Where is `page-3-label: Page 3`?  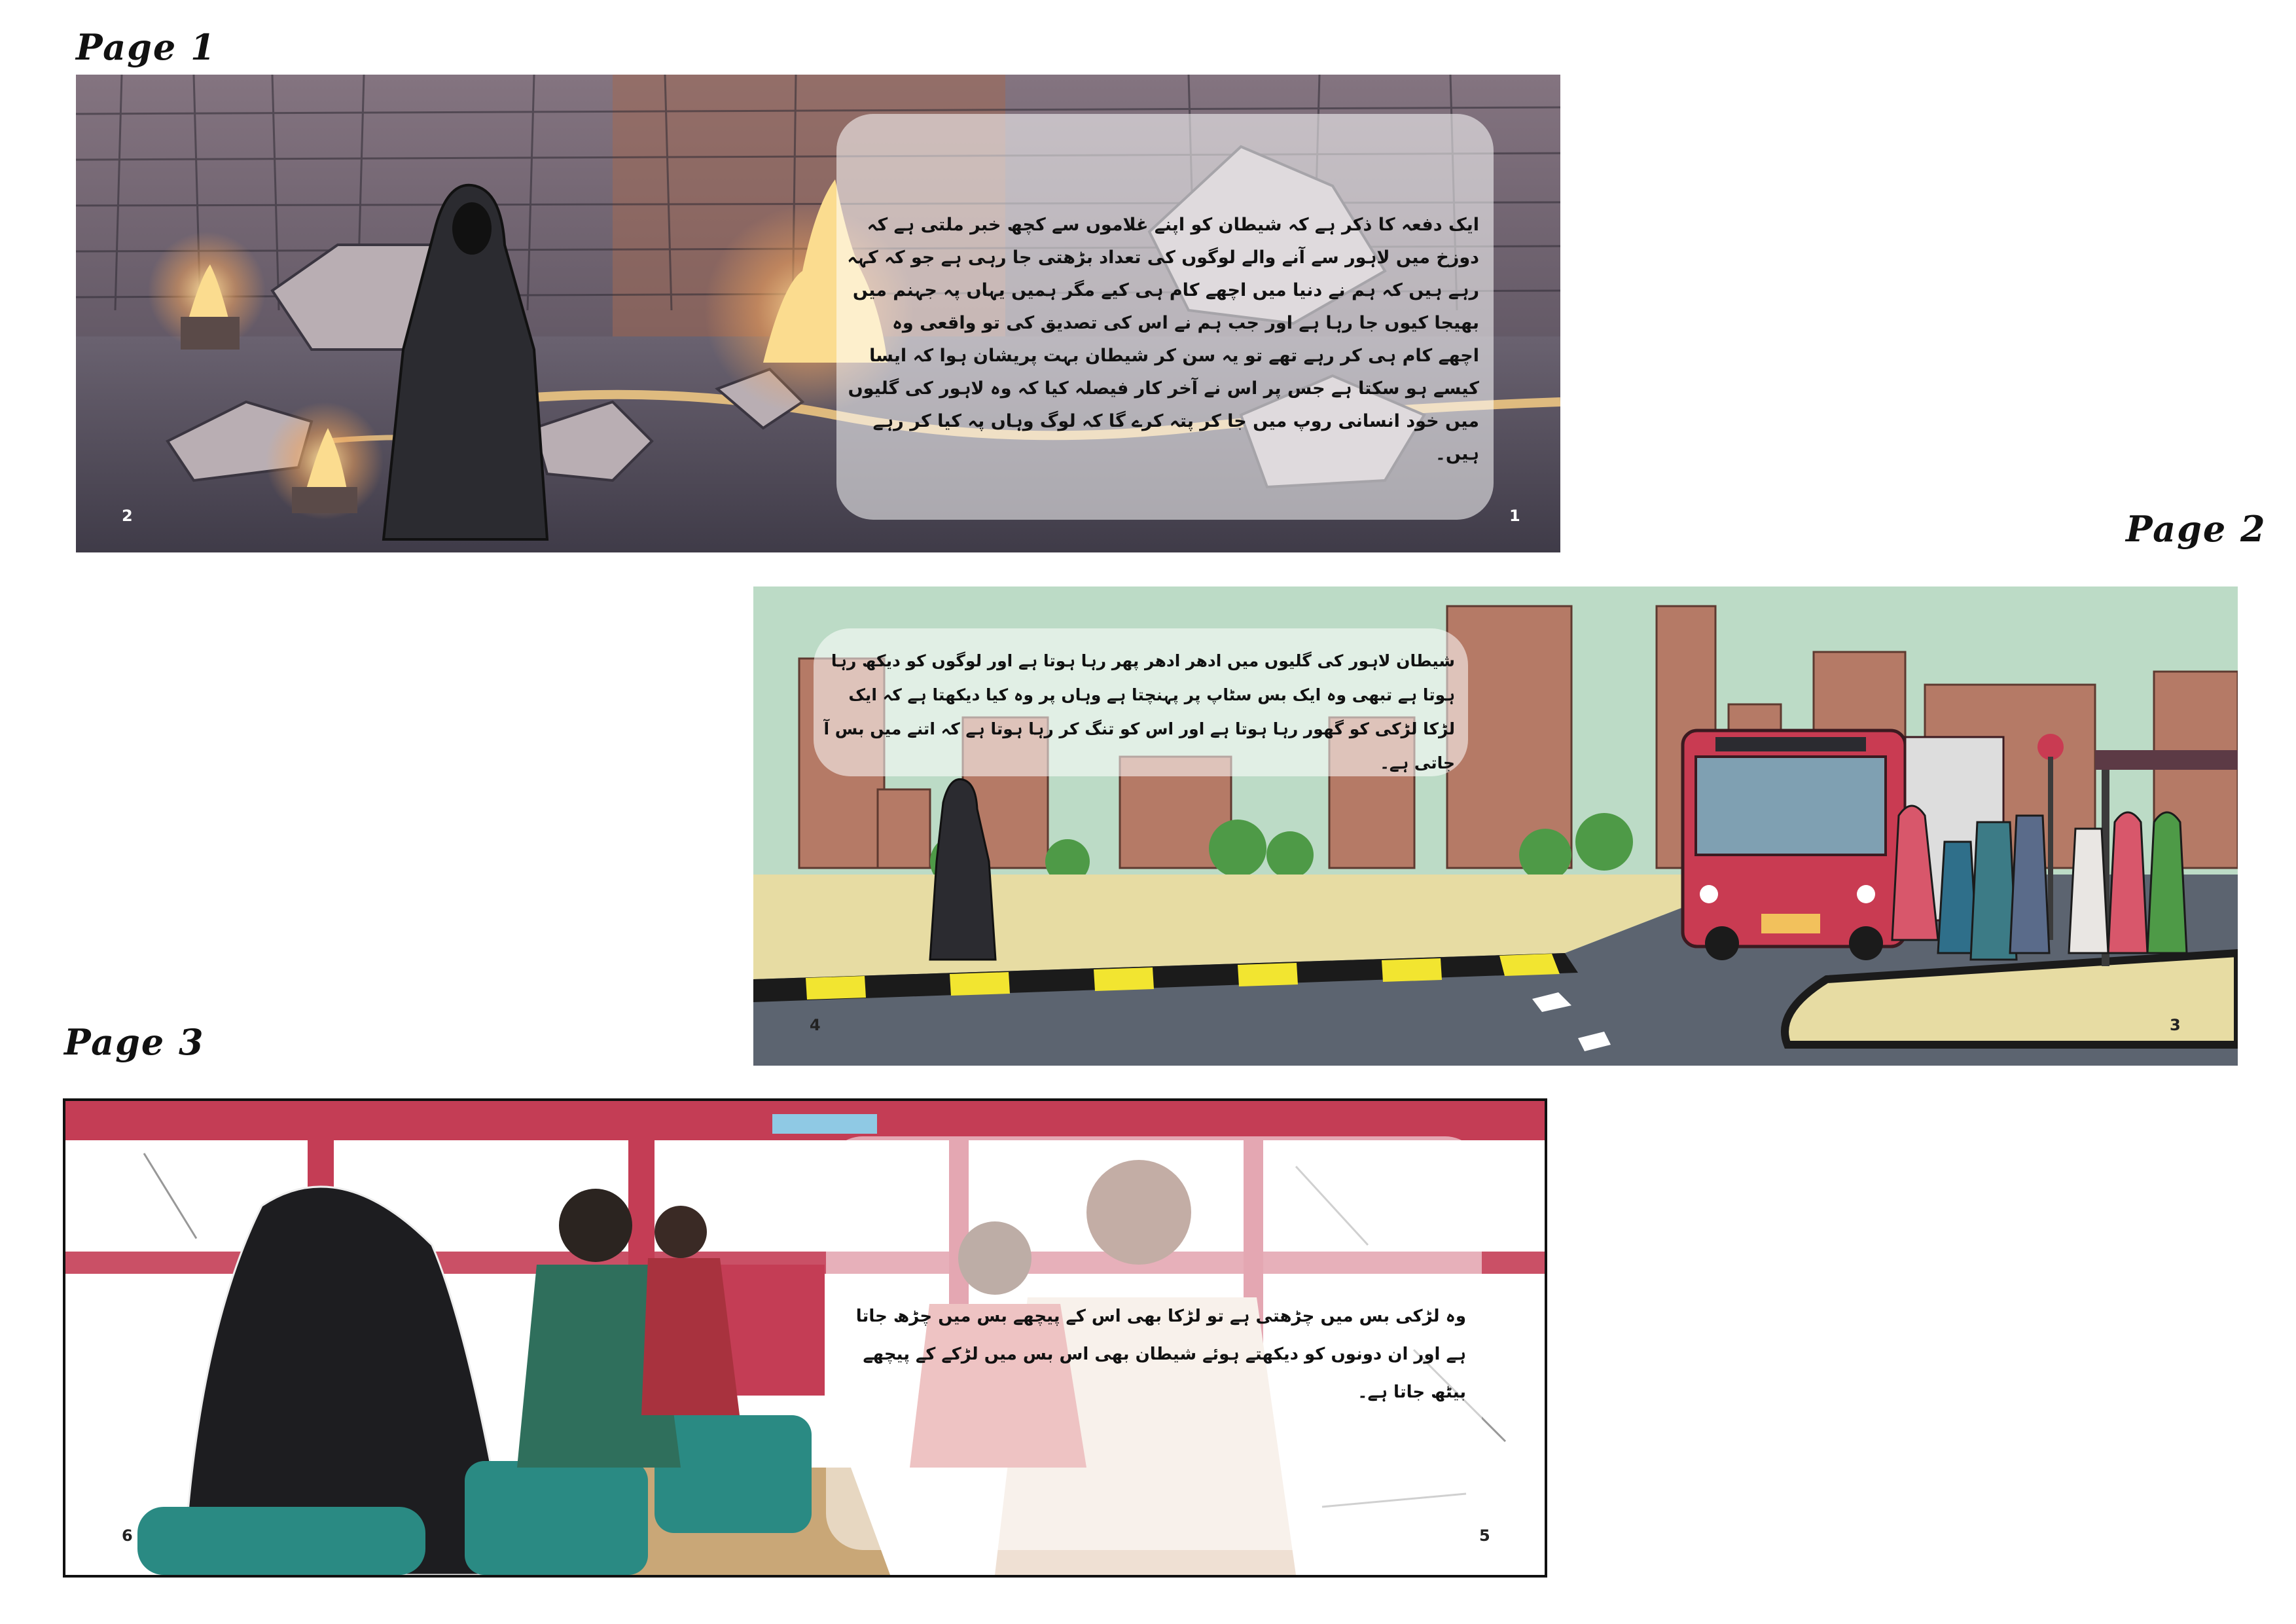 page-3-label: Page 3 is located at coordinates (134, 1042).